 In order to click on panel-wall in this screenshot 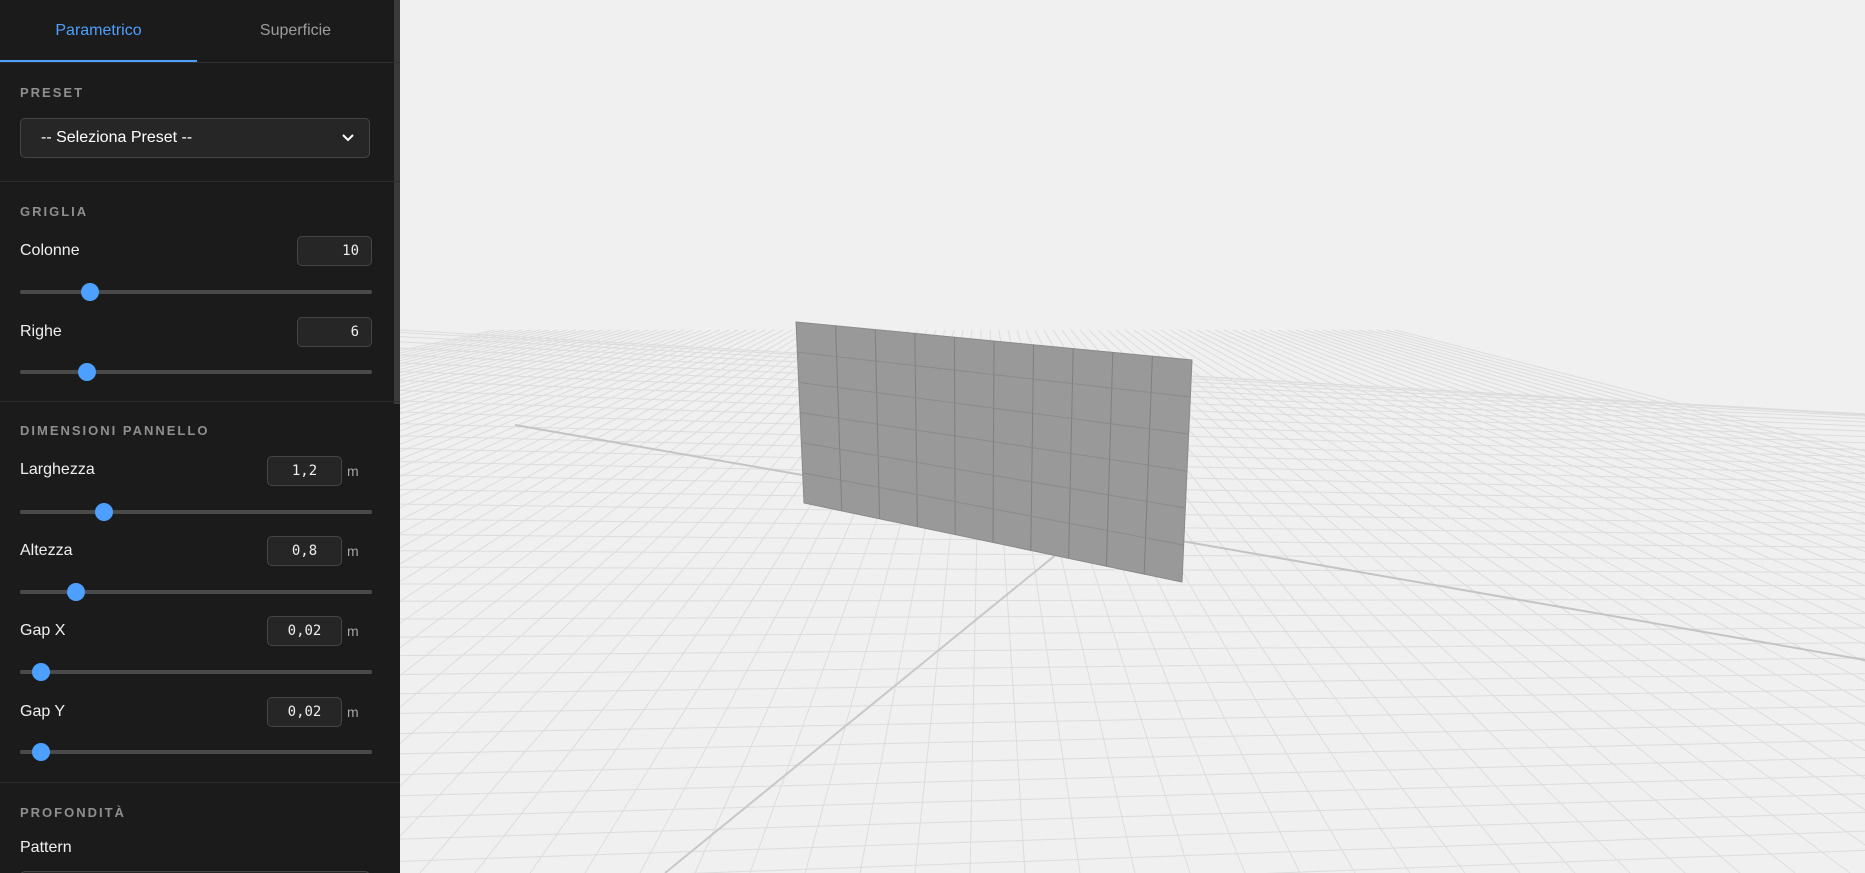, I will do `click(994, 452)`.